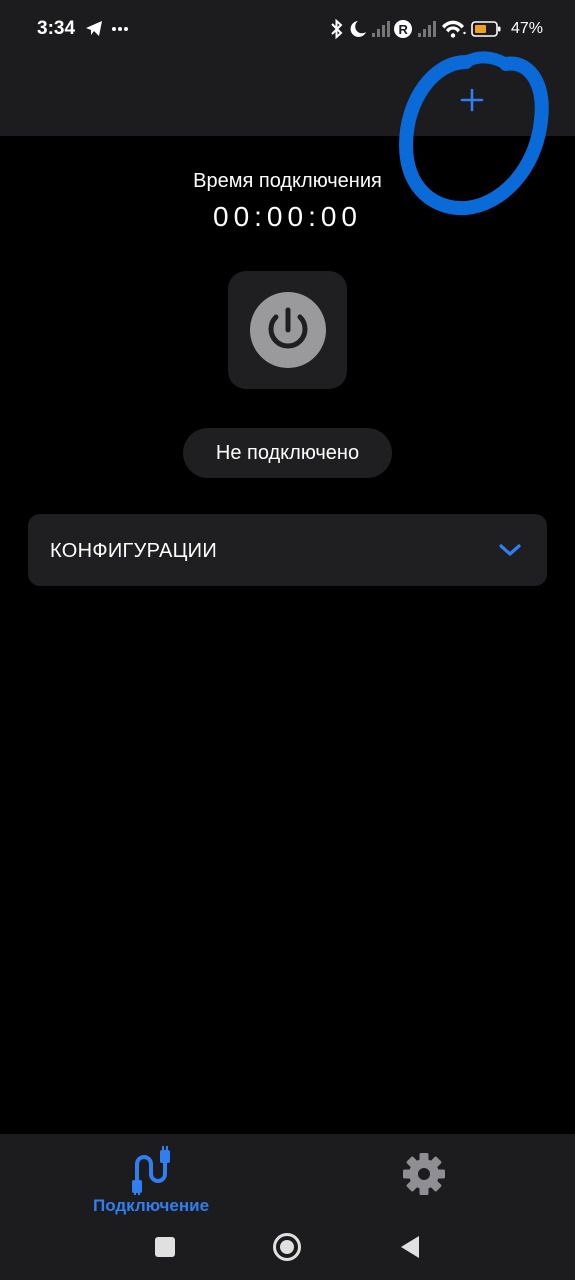 This screenshot has width=575, height=1280. I want to click on nav-item-connection: Подключение, so click(151, 1182).